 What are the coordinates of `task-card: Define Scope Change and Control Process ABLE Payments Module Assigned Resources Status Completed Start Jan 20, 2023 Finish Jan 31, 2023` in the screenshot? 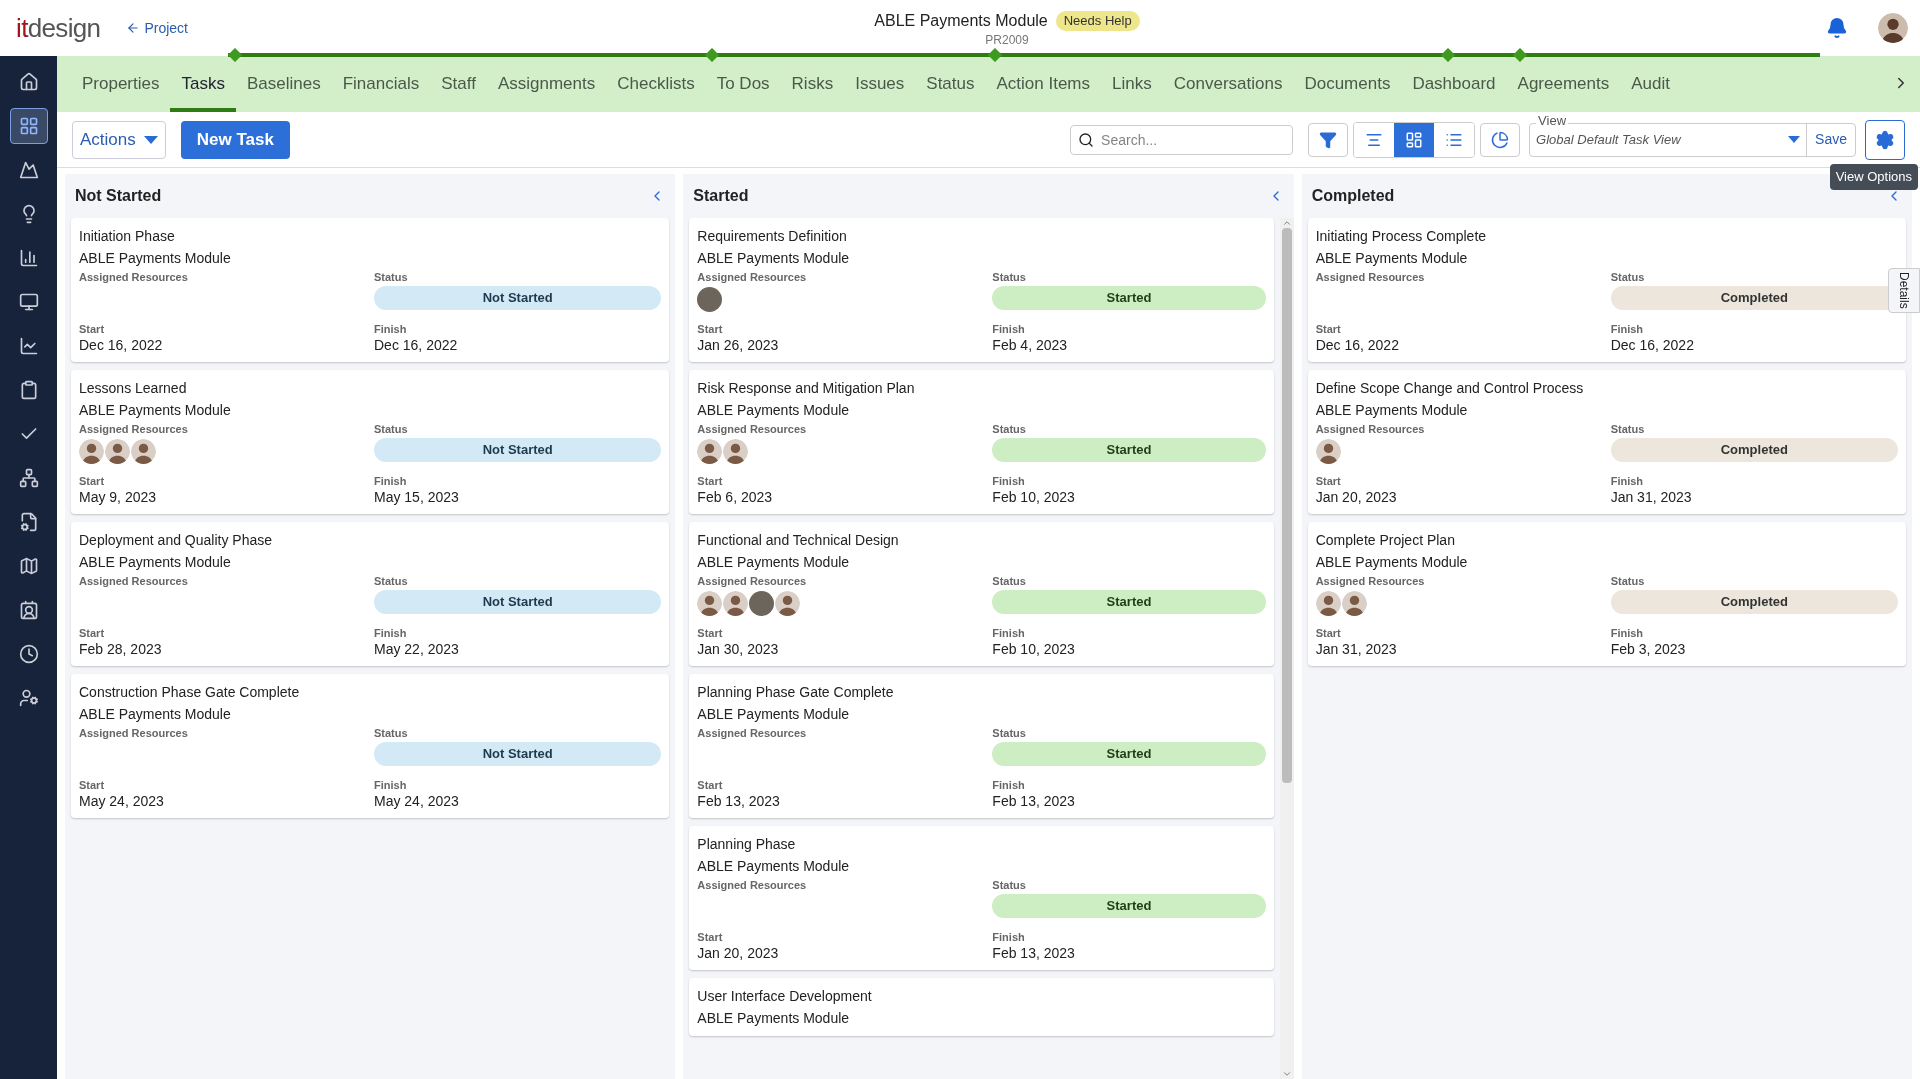 It's located at (1606, 442).